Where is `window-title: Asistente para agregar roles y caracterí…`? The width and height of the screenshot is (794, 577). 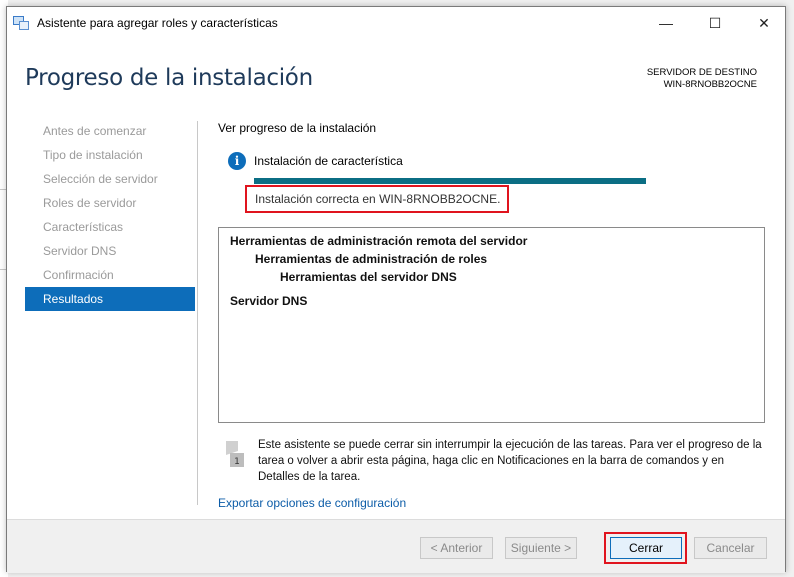 window-title: Asistente para agregar roles y caracterí… is located at coordinates (157, 23).